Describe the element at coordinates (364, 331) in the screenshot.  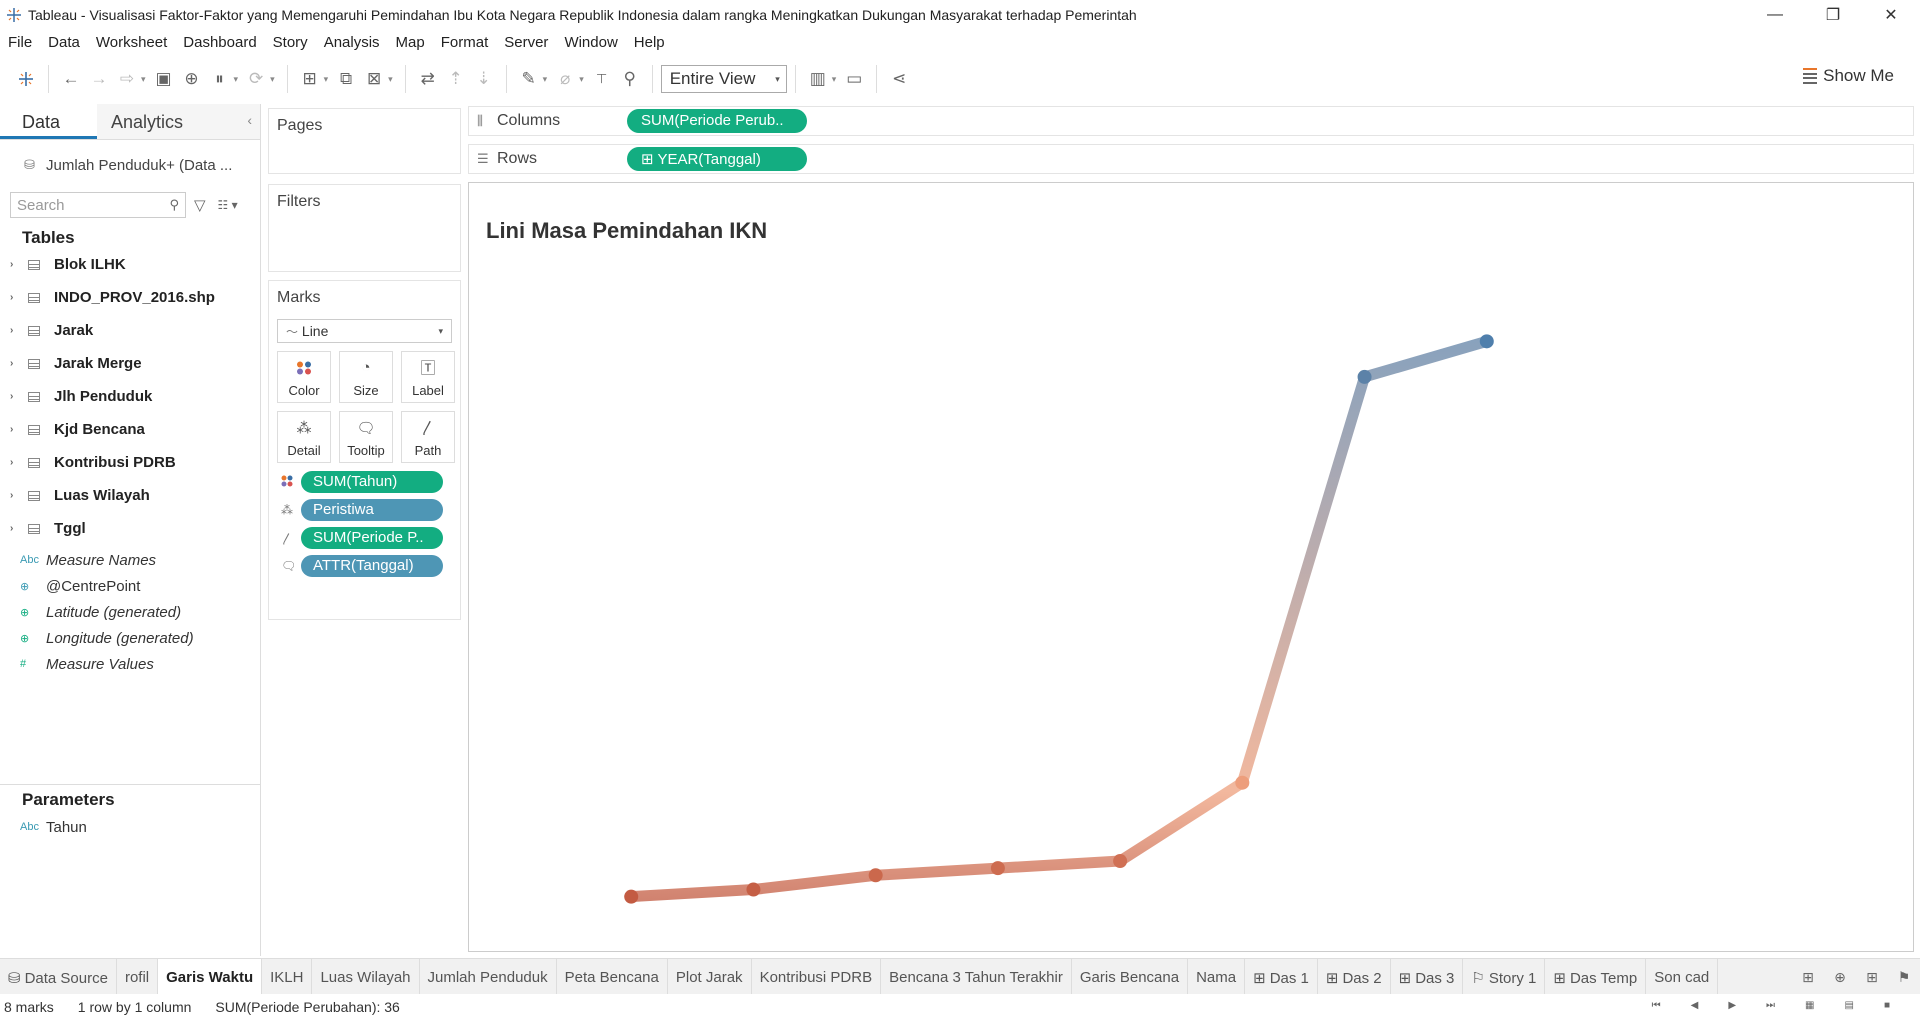
I see `mark-type-dropdown: 〜 Line ▾` at that location.